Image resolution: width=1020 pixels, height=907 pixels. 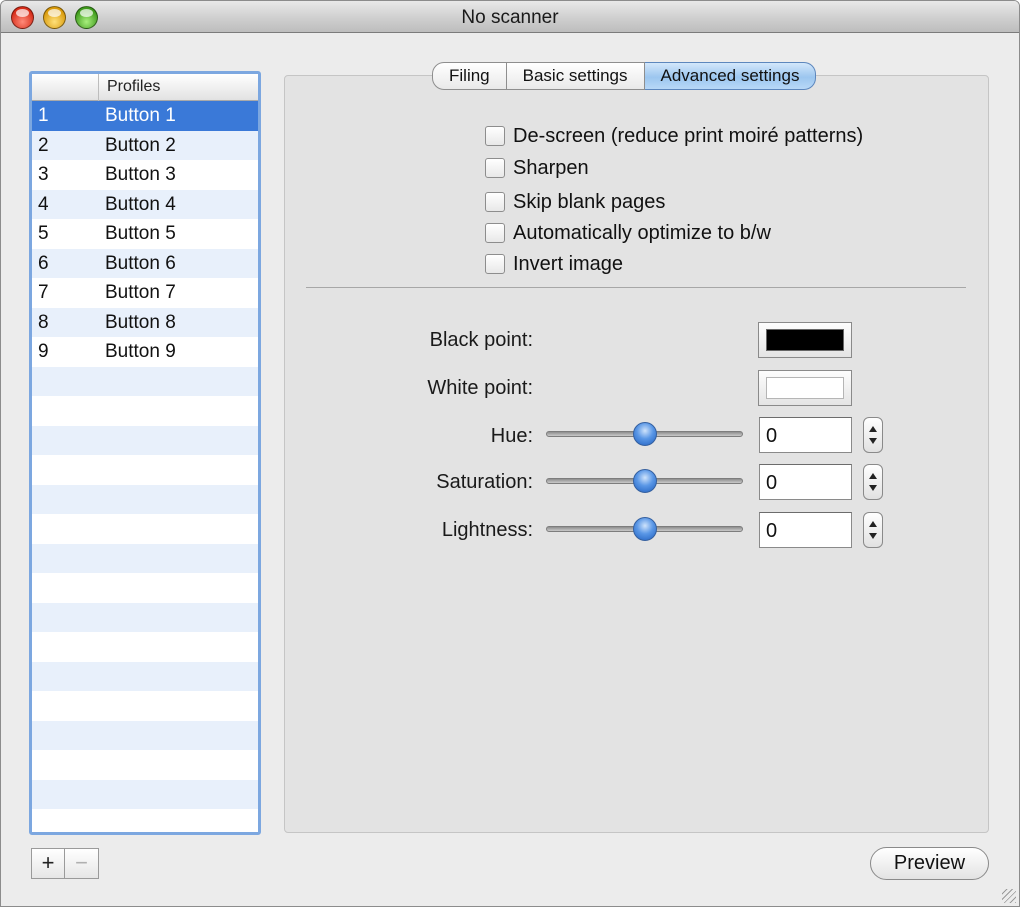 What do you see at coordinates (487, 530) in the screenshot?
I see `lightness-label: Lightness:` at bounding box center [487, 530].